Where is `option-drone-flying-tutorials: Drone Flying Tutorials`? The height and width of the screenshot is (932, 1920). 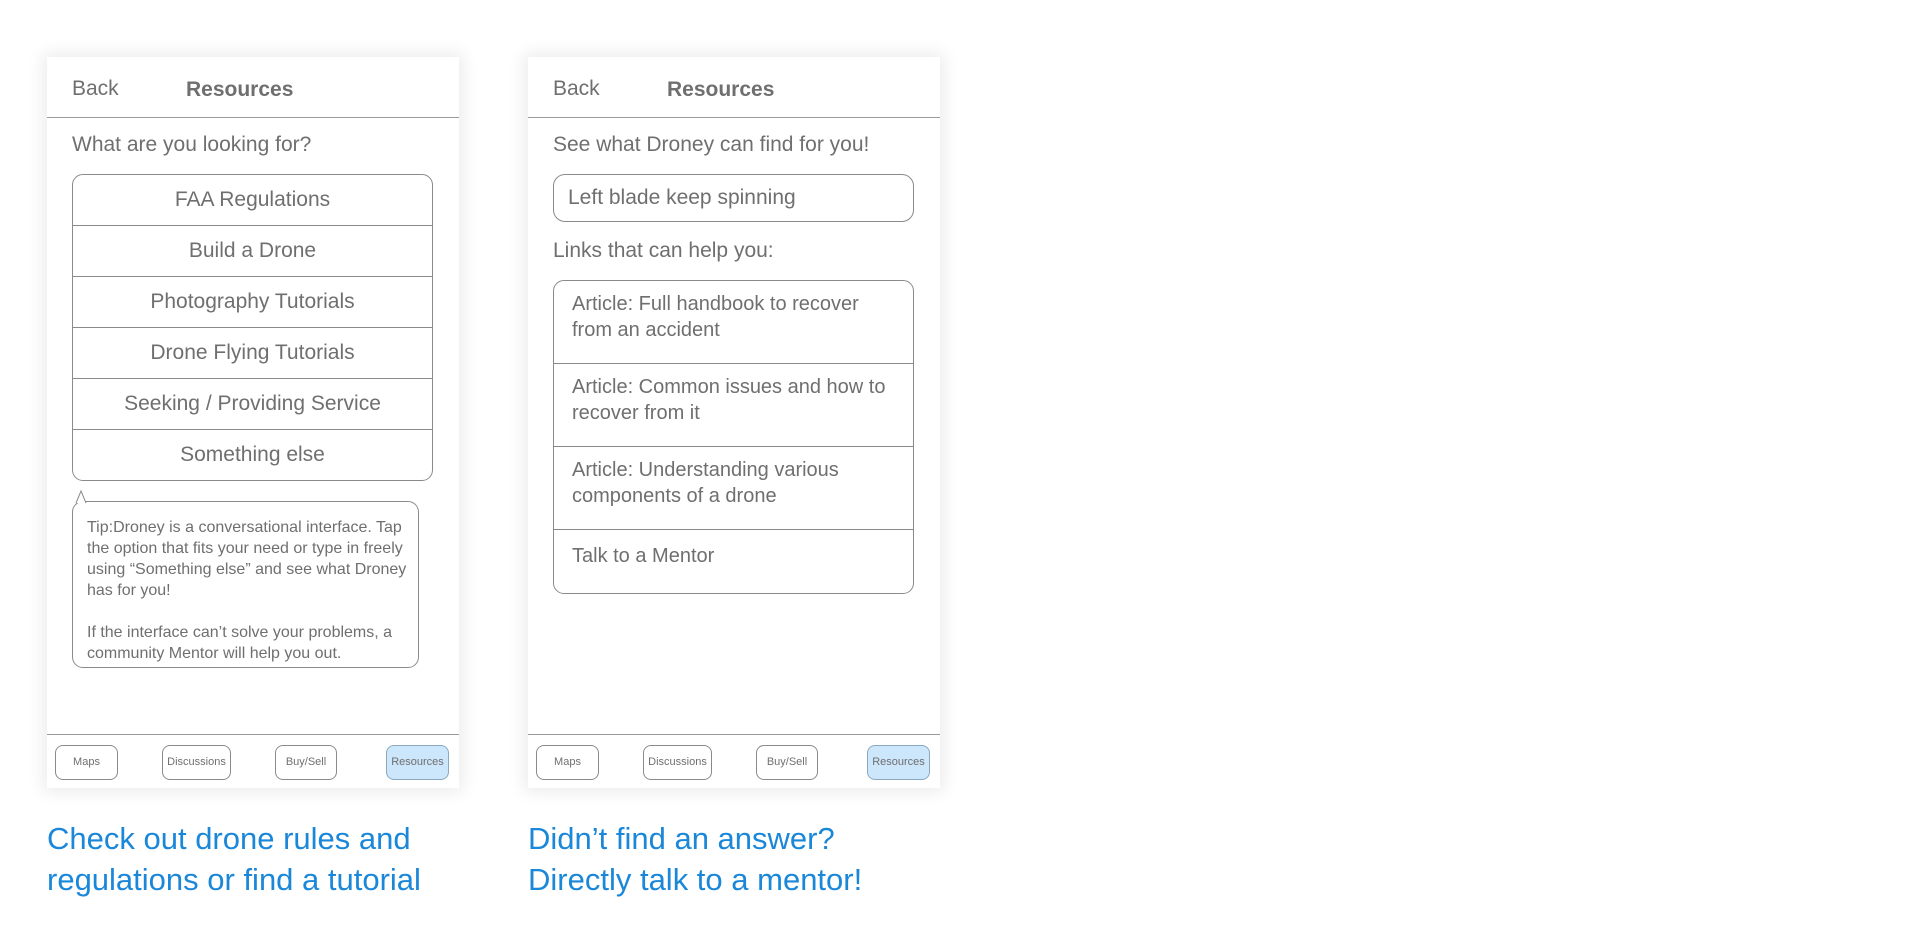
option-drone-flying-tutorials: Drone Flying Tutorials is located at coordinates (252, 353).